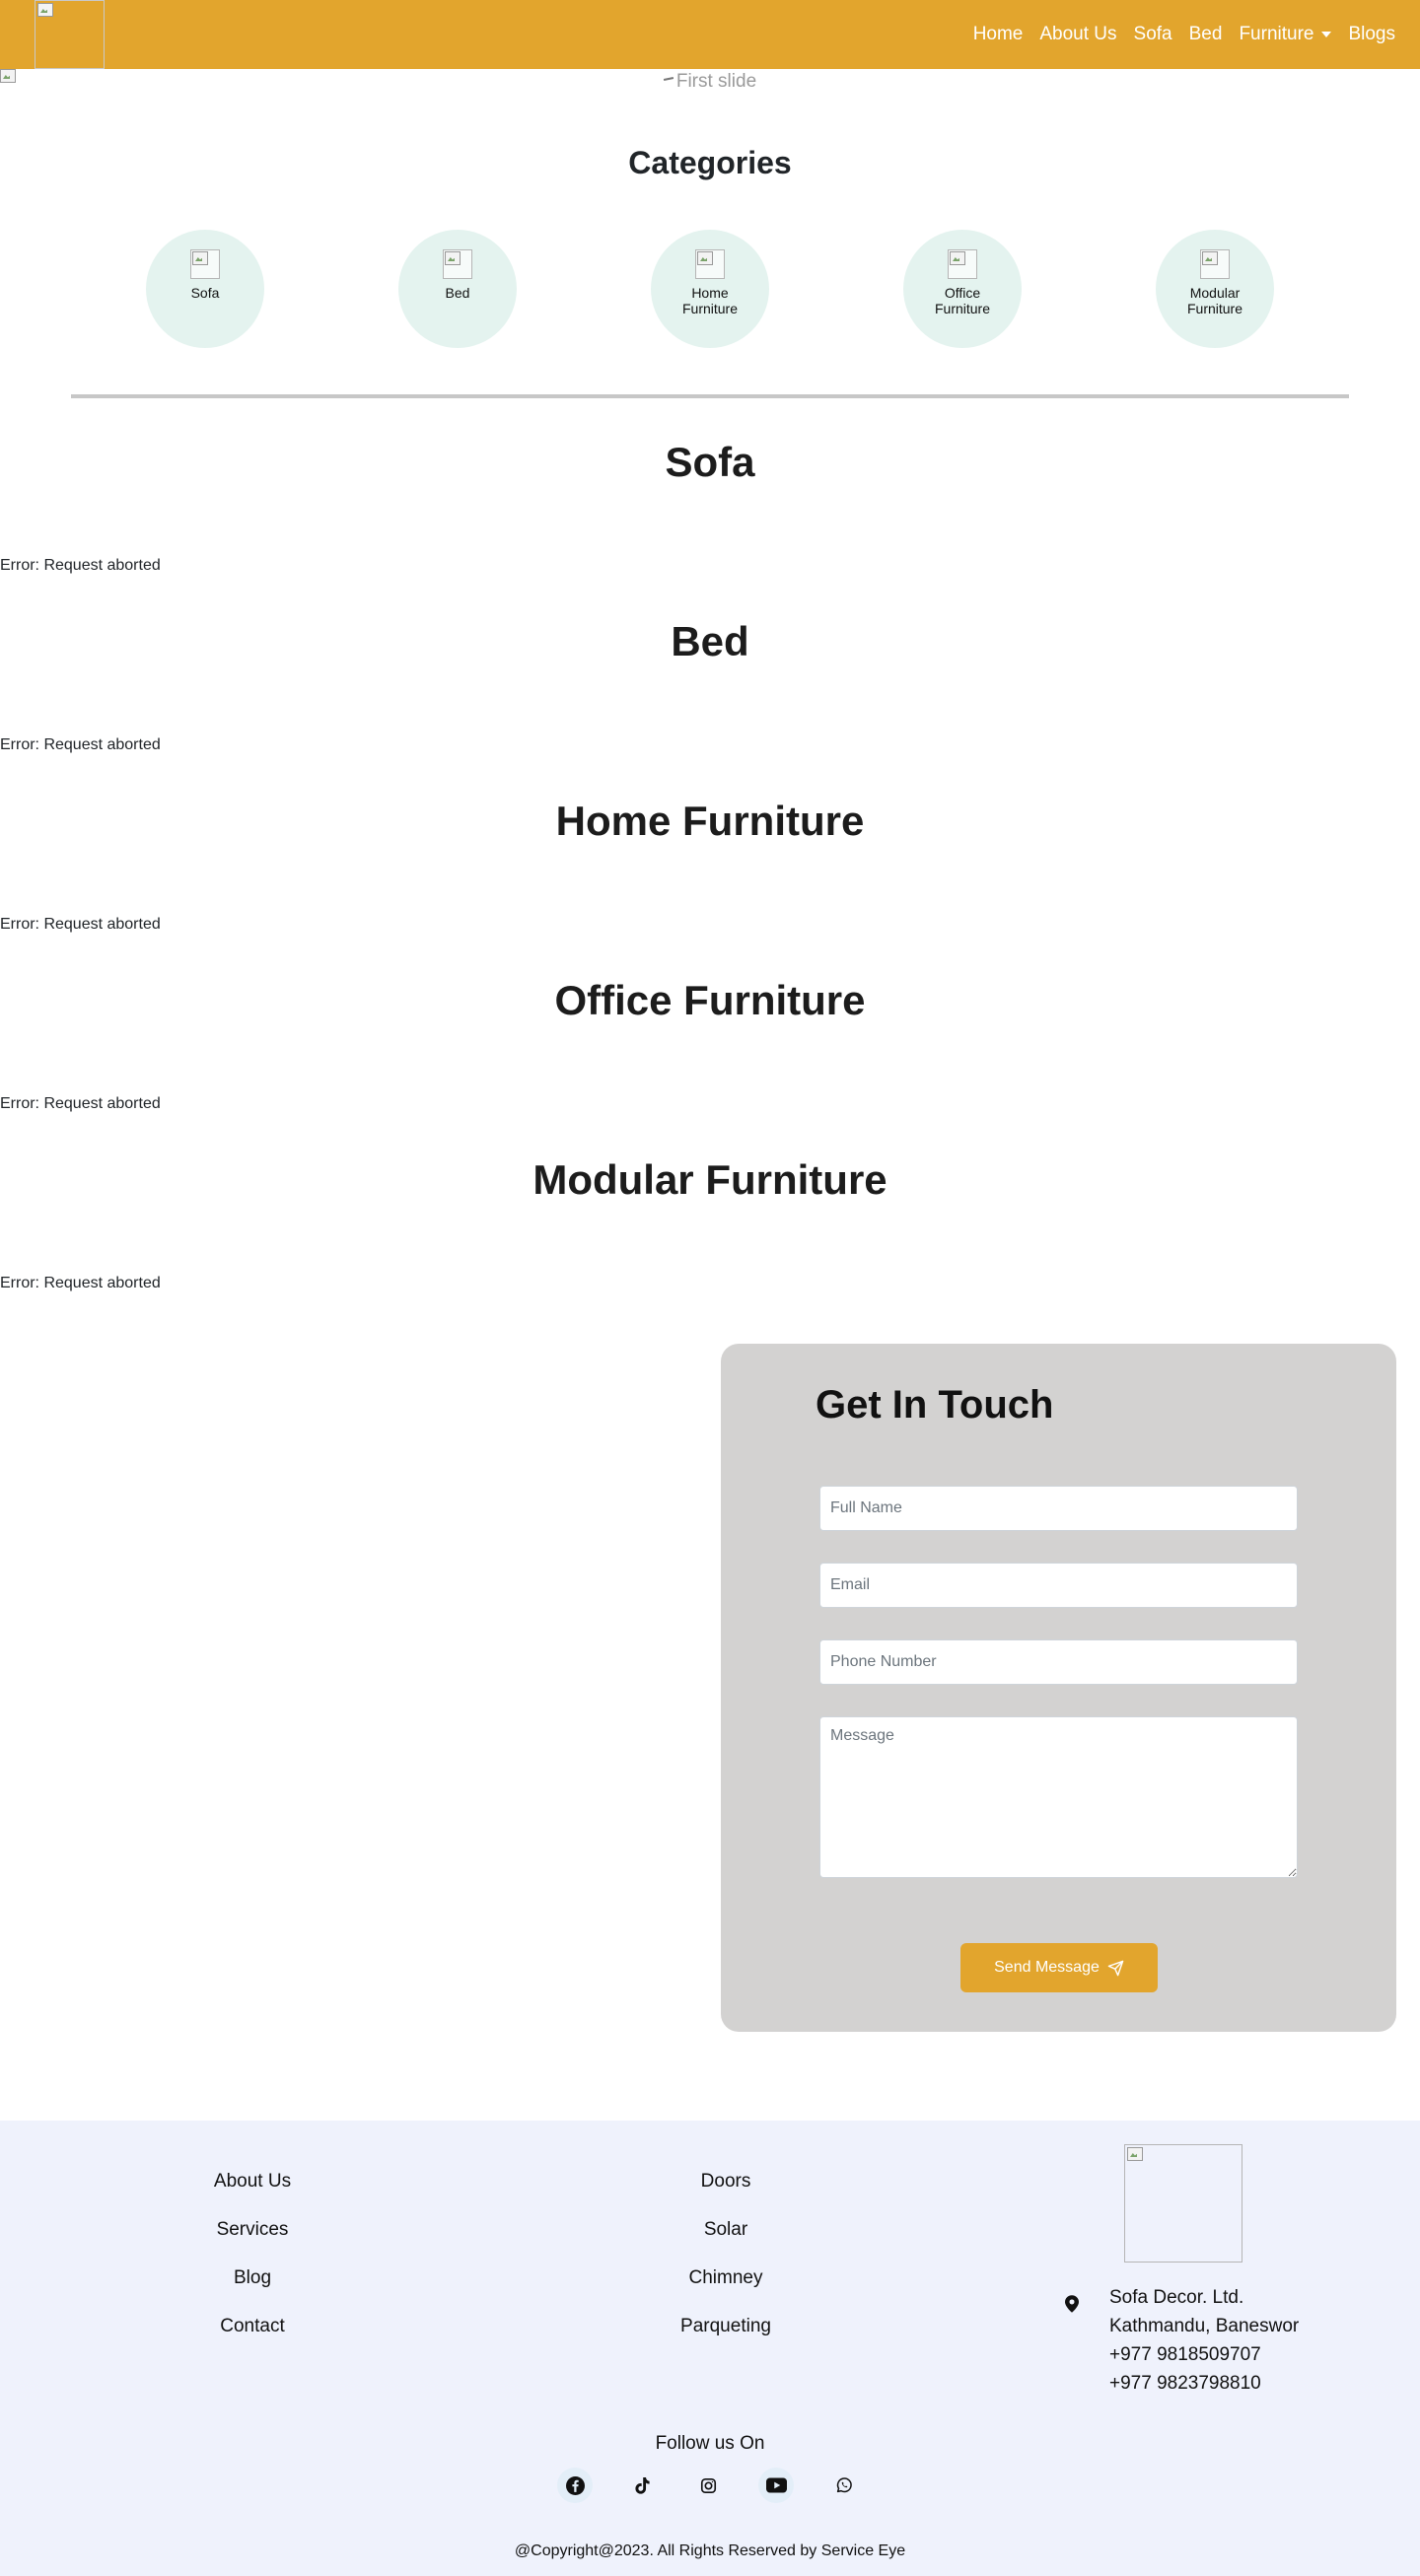 The height and width of the screenshot is (2576, 1420). What do you see at coordinates (253, 2182) in the screenshot?
I see `footer-link-about-us: About Us` at bounding box center [253, 2182].